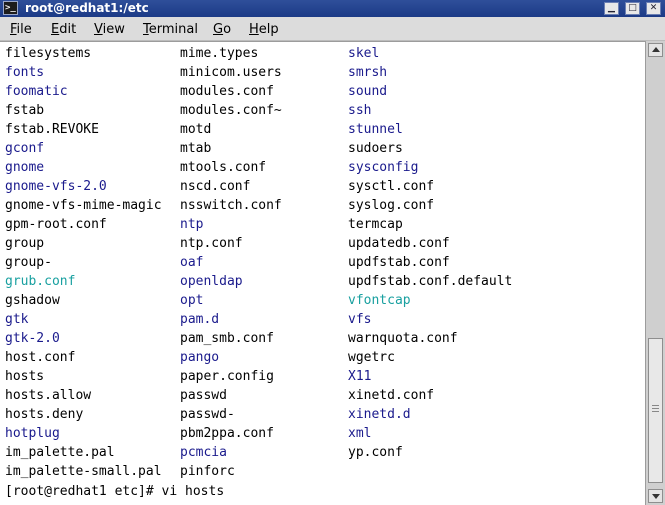 This screenshot has width=665, height=505. Describe the element at coordinates (227, 338) in the screenshot. I see `listing-entry: pam_smb.conf` at that location.